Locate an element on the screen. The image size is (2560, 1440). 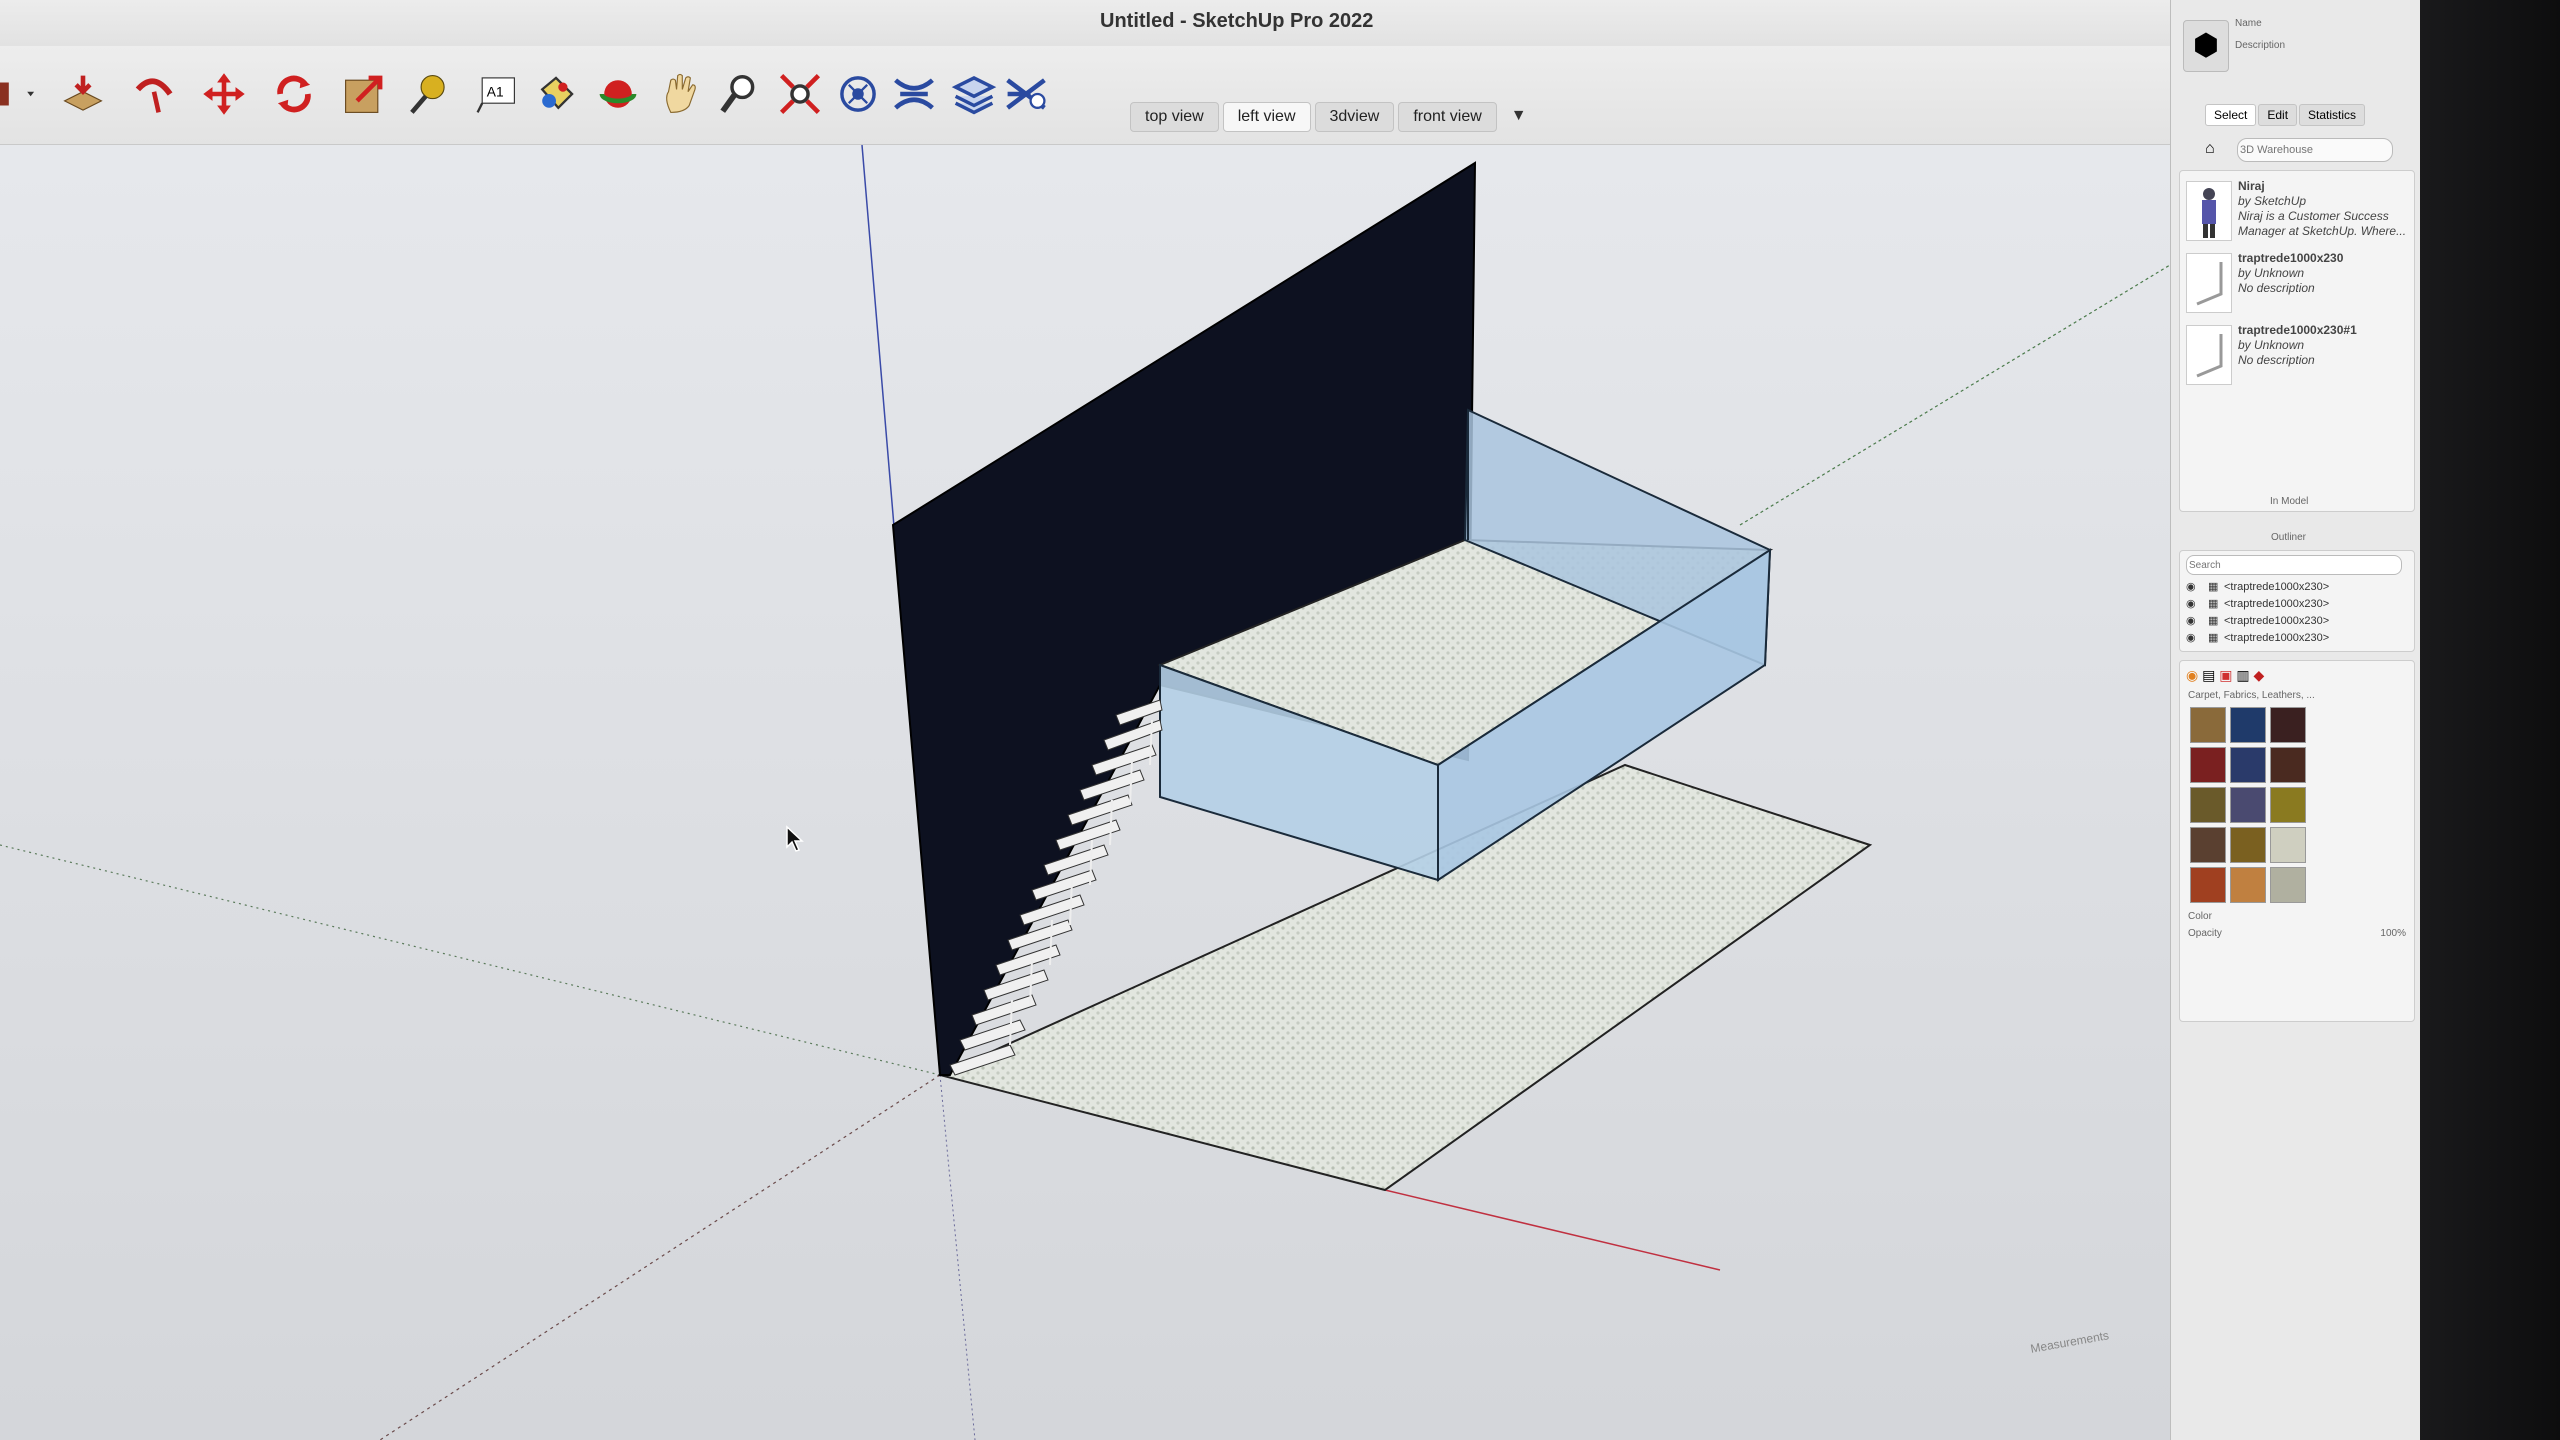
mouse-cursor-icon is located at coordinates (795, 838).